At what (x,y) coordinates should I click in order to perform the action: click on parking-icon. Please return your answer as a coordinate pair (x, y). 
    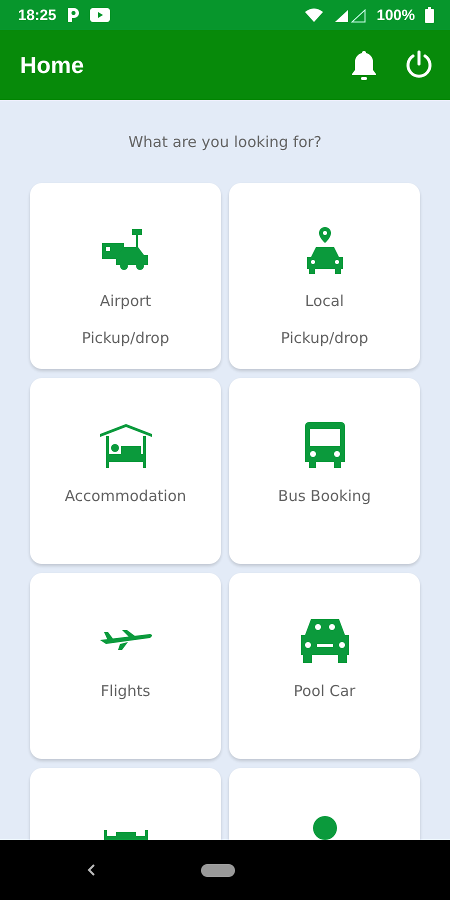
    Looking at the image, I should click on (73, 15).